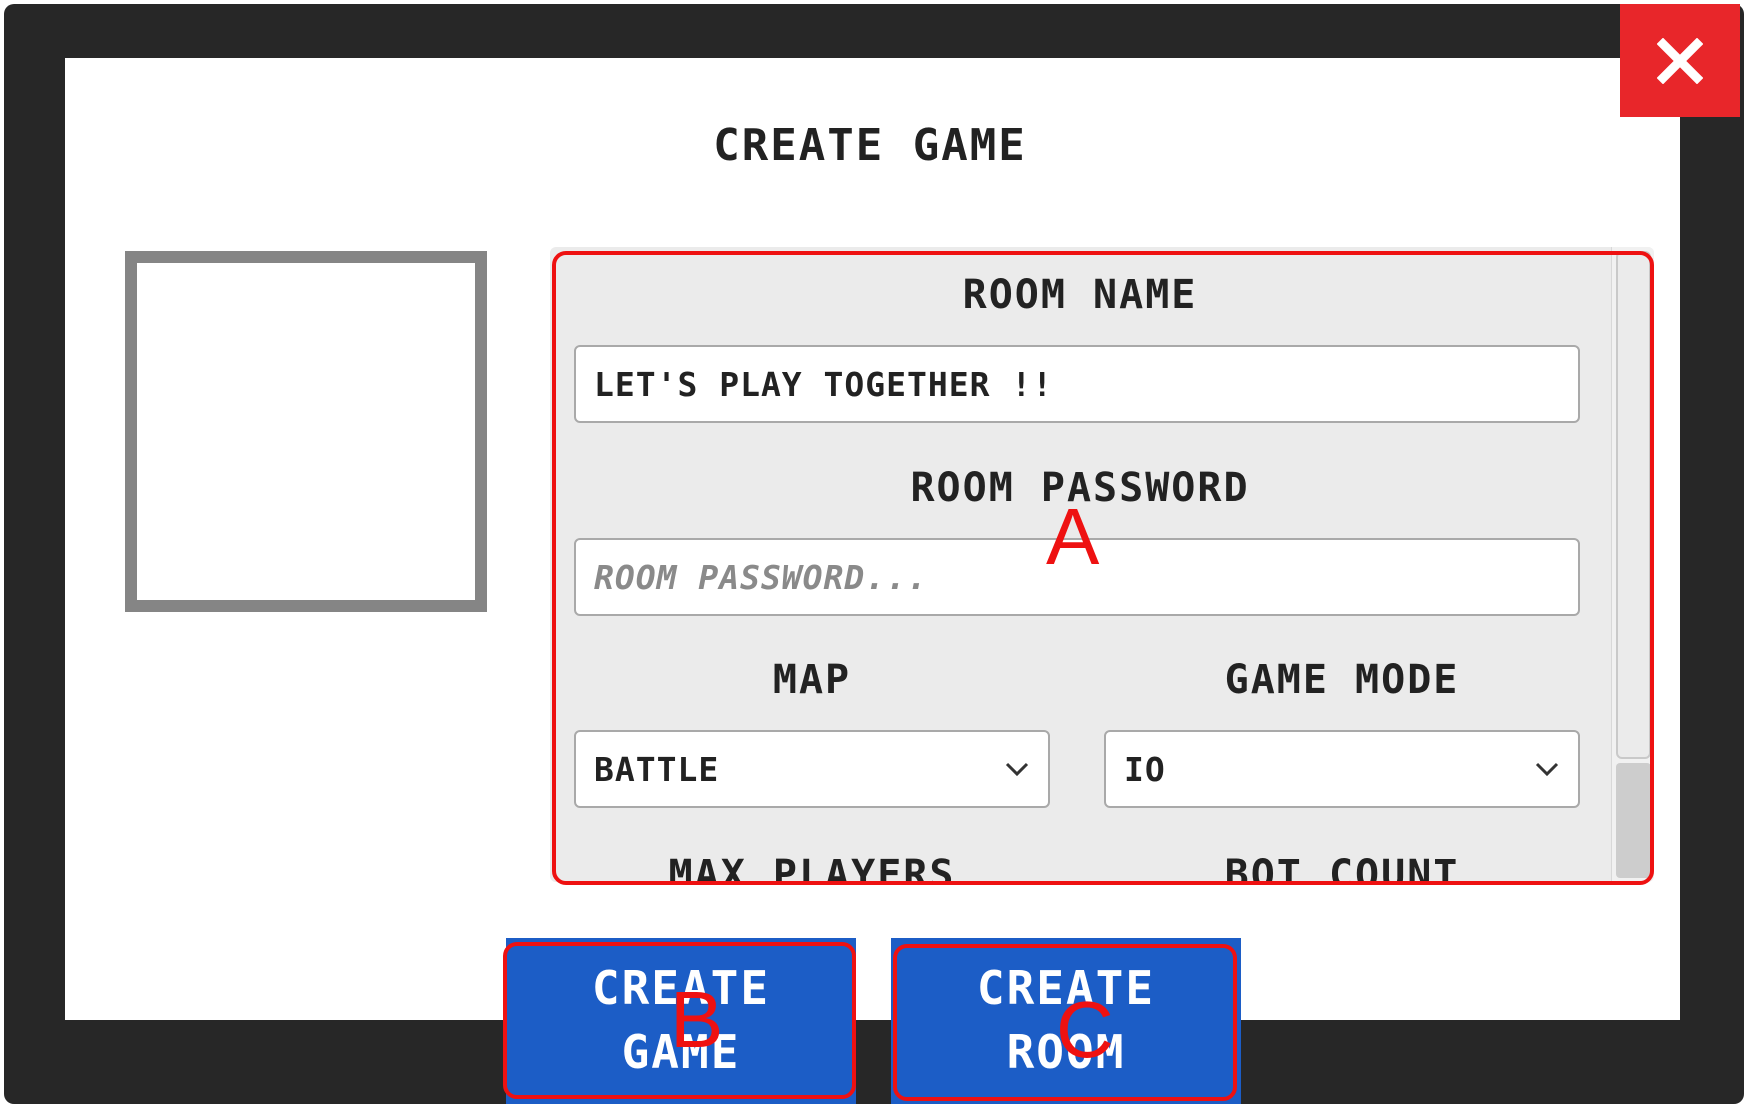  I want to click on close-x-icon, so click(1680, 60).